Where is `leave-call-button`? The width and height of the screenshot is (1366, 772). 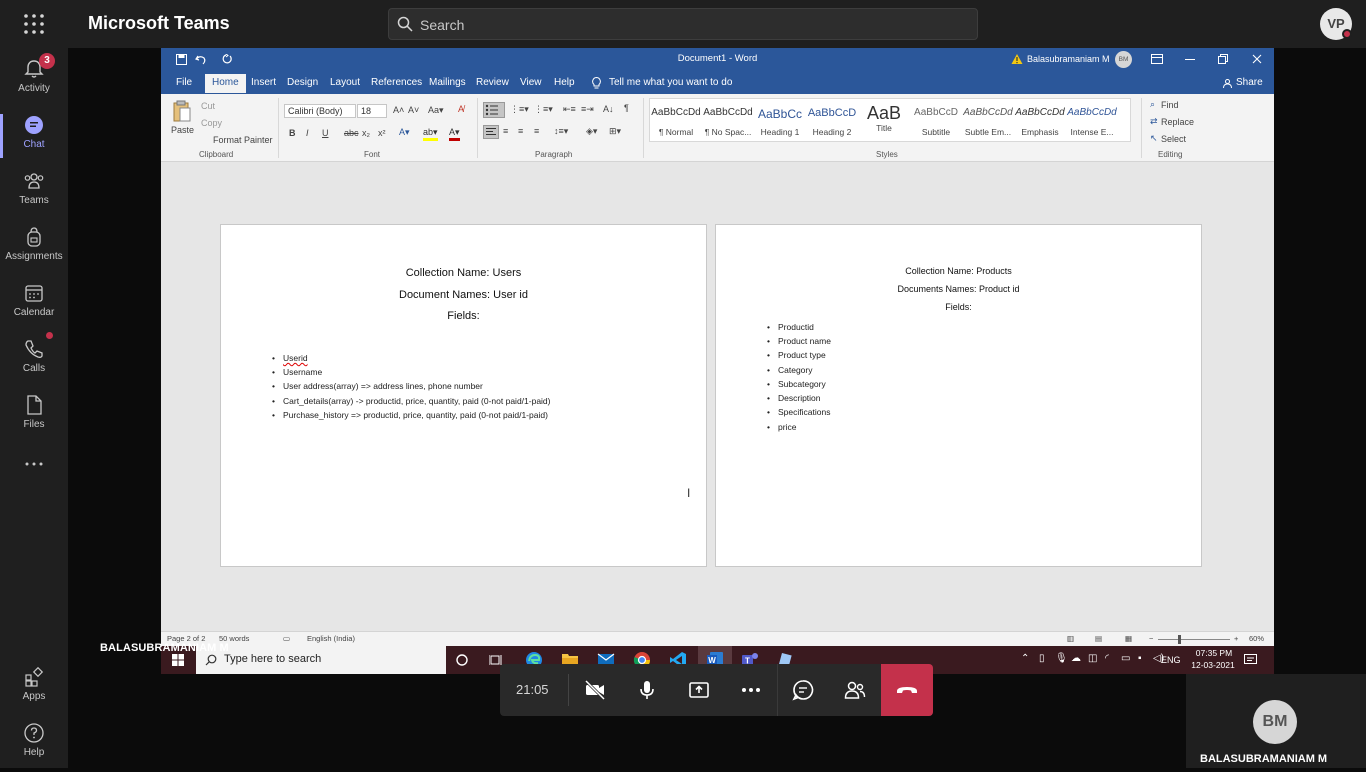 leave-call-button is located at coordinates (907, 690).